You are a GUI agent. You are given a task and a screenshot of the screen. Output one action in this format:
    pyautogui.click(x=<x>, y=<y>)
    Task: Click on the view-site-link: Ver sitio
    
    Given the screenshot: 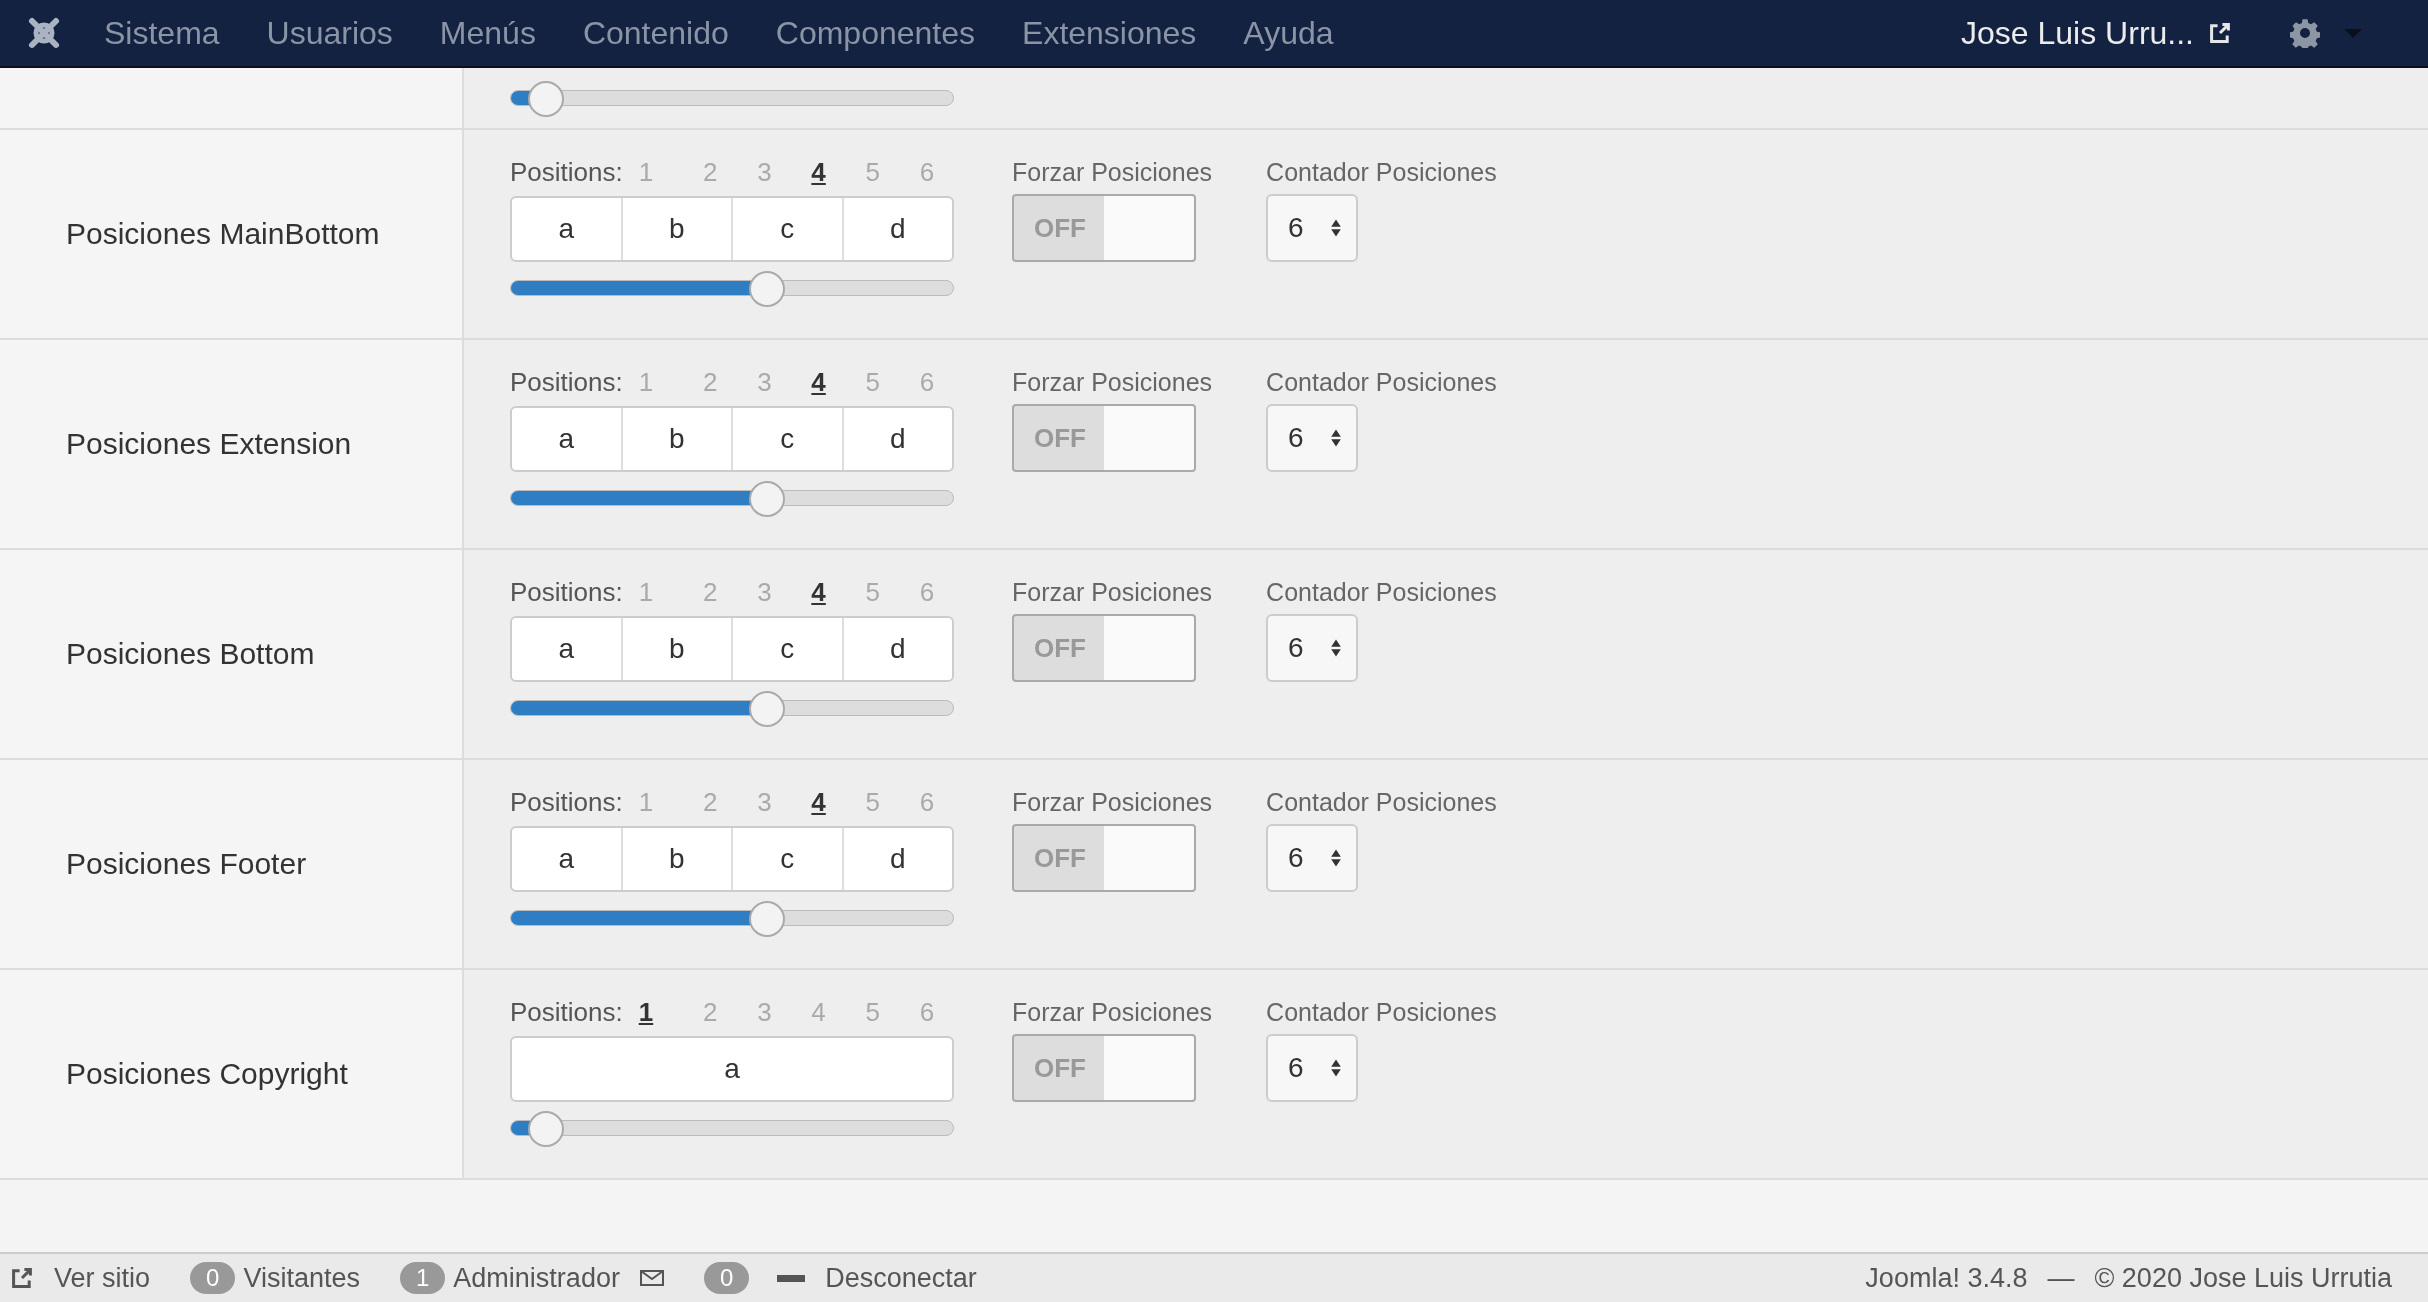 What is the action you would take?
    pyautogui.click(x=102, y=1278)
    